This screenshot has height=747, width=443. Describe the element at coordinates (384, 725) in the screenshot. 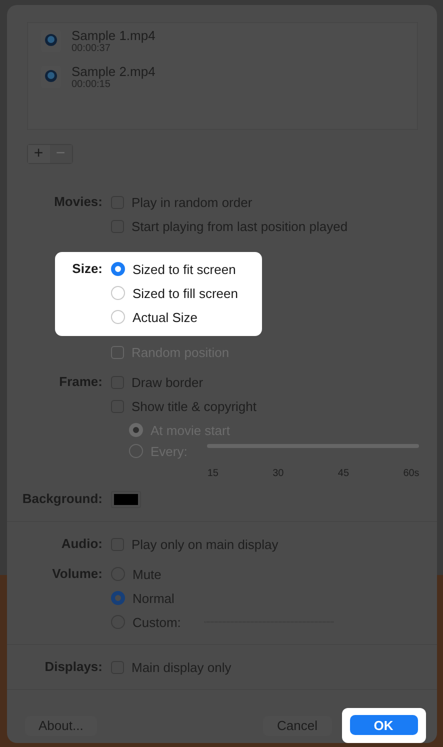

I see `ok-button: OK` at that location.